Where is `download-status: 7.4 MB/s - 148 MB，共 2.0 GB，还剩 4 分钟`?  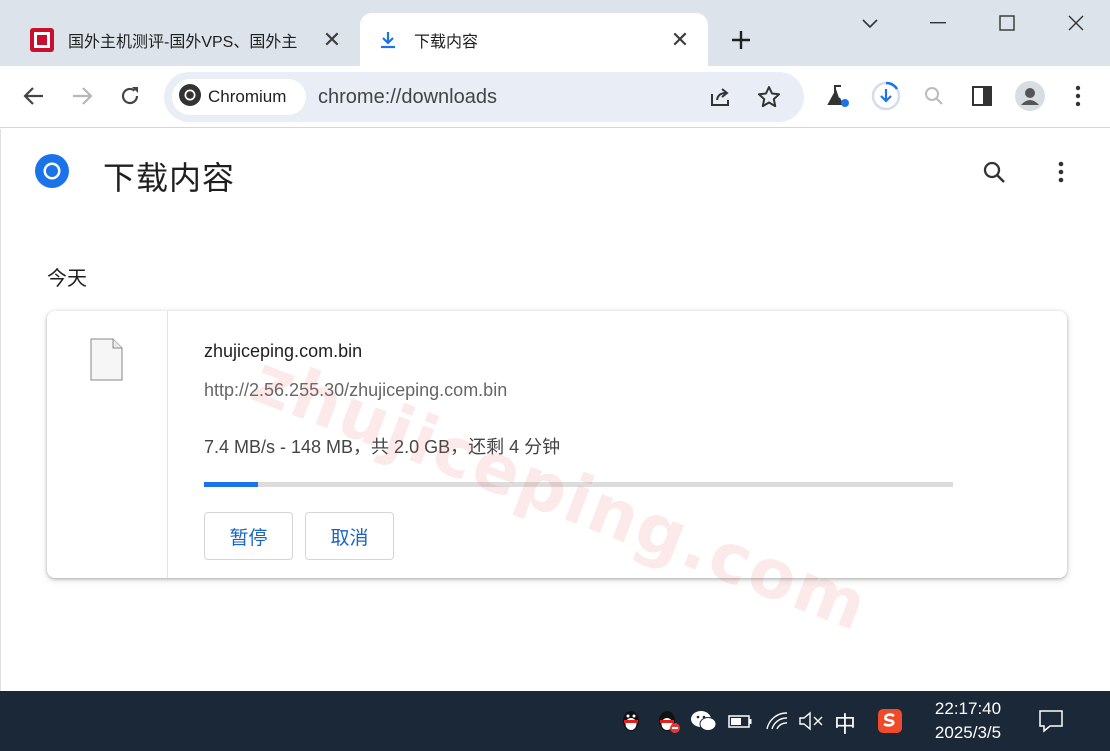 download-status: 7.4 MB/s - 148 MB，共 2.0 GB，还剩 4 分钟 is located at coordinates (382, 447).